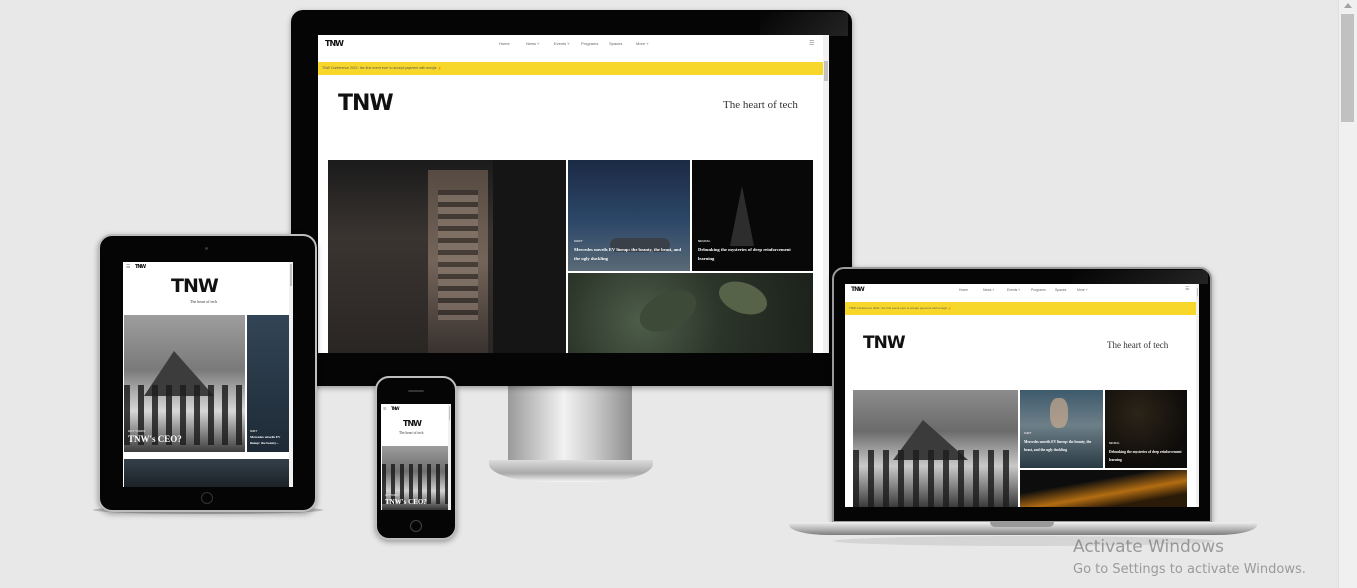 The image size is (1357, 588). I want to click on tower-photo, so click(742, 216).